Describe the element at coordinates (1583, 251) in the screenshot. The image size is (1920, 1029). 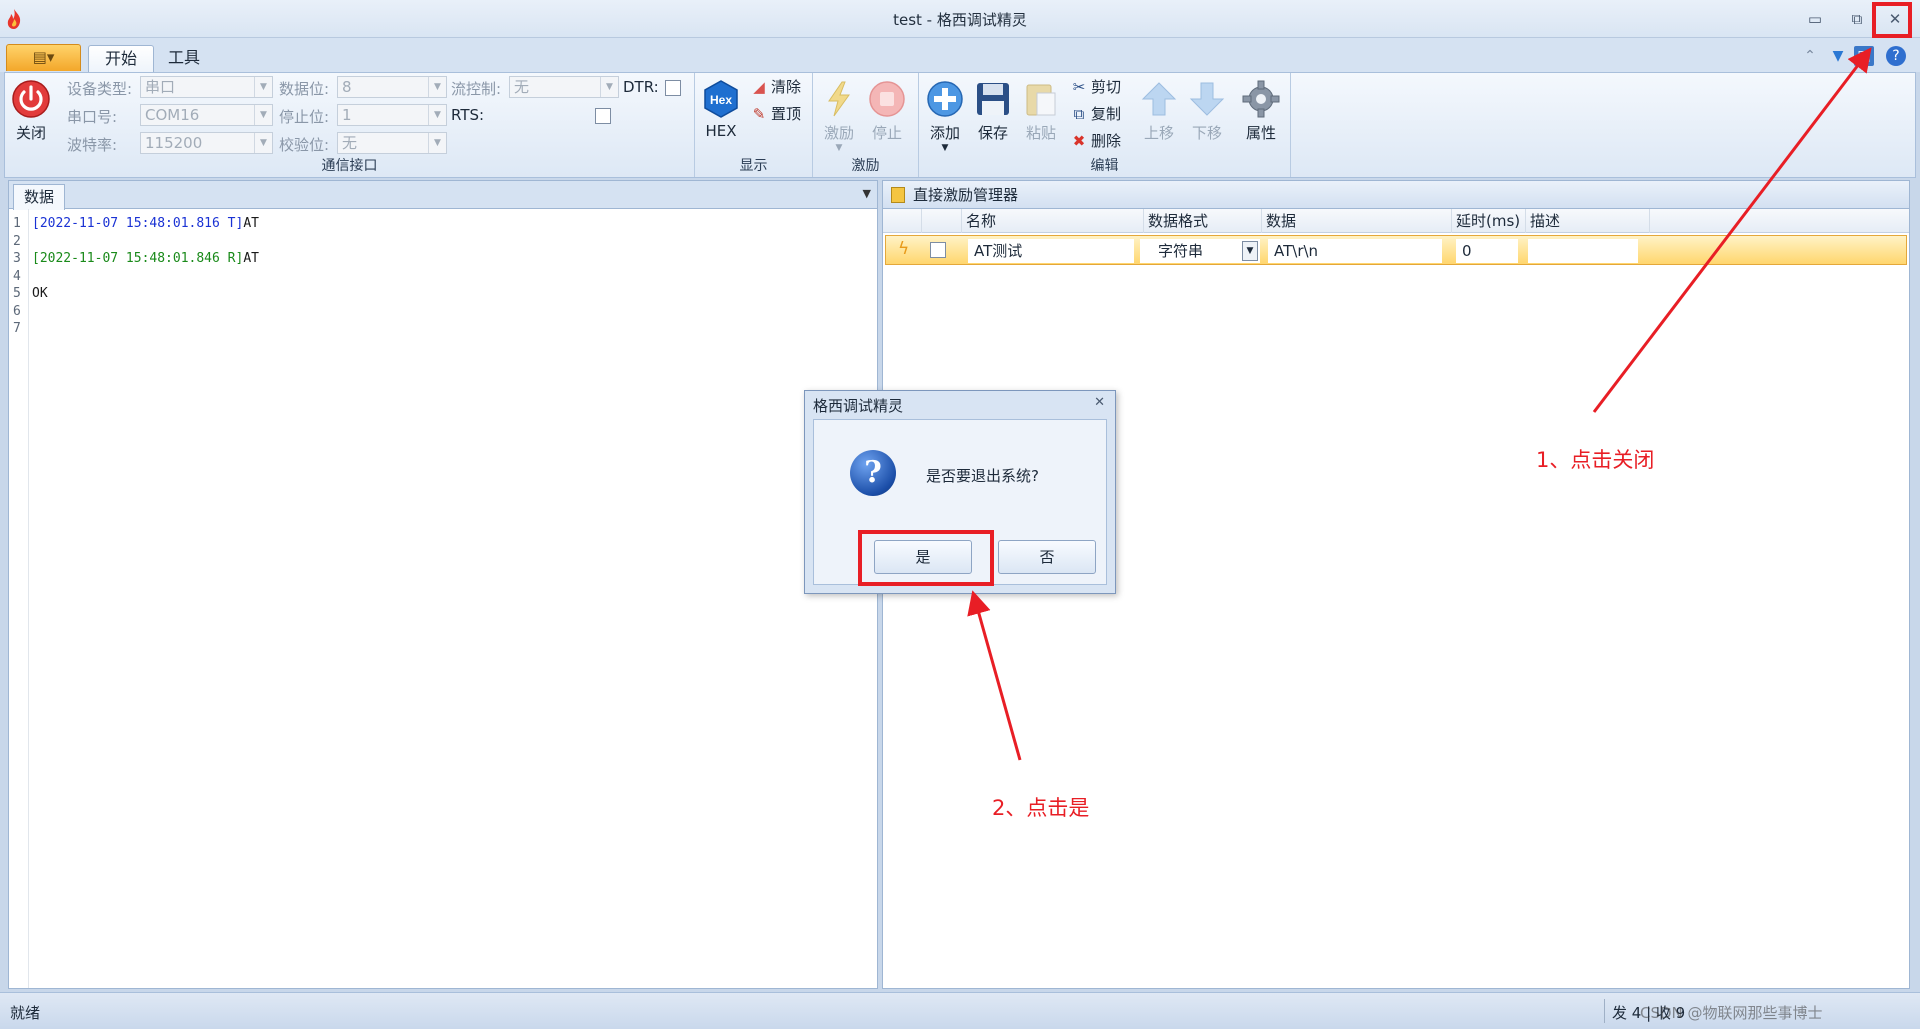
I see `row-desc-cell` at that location.